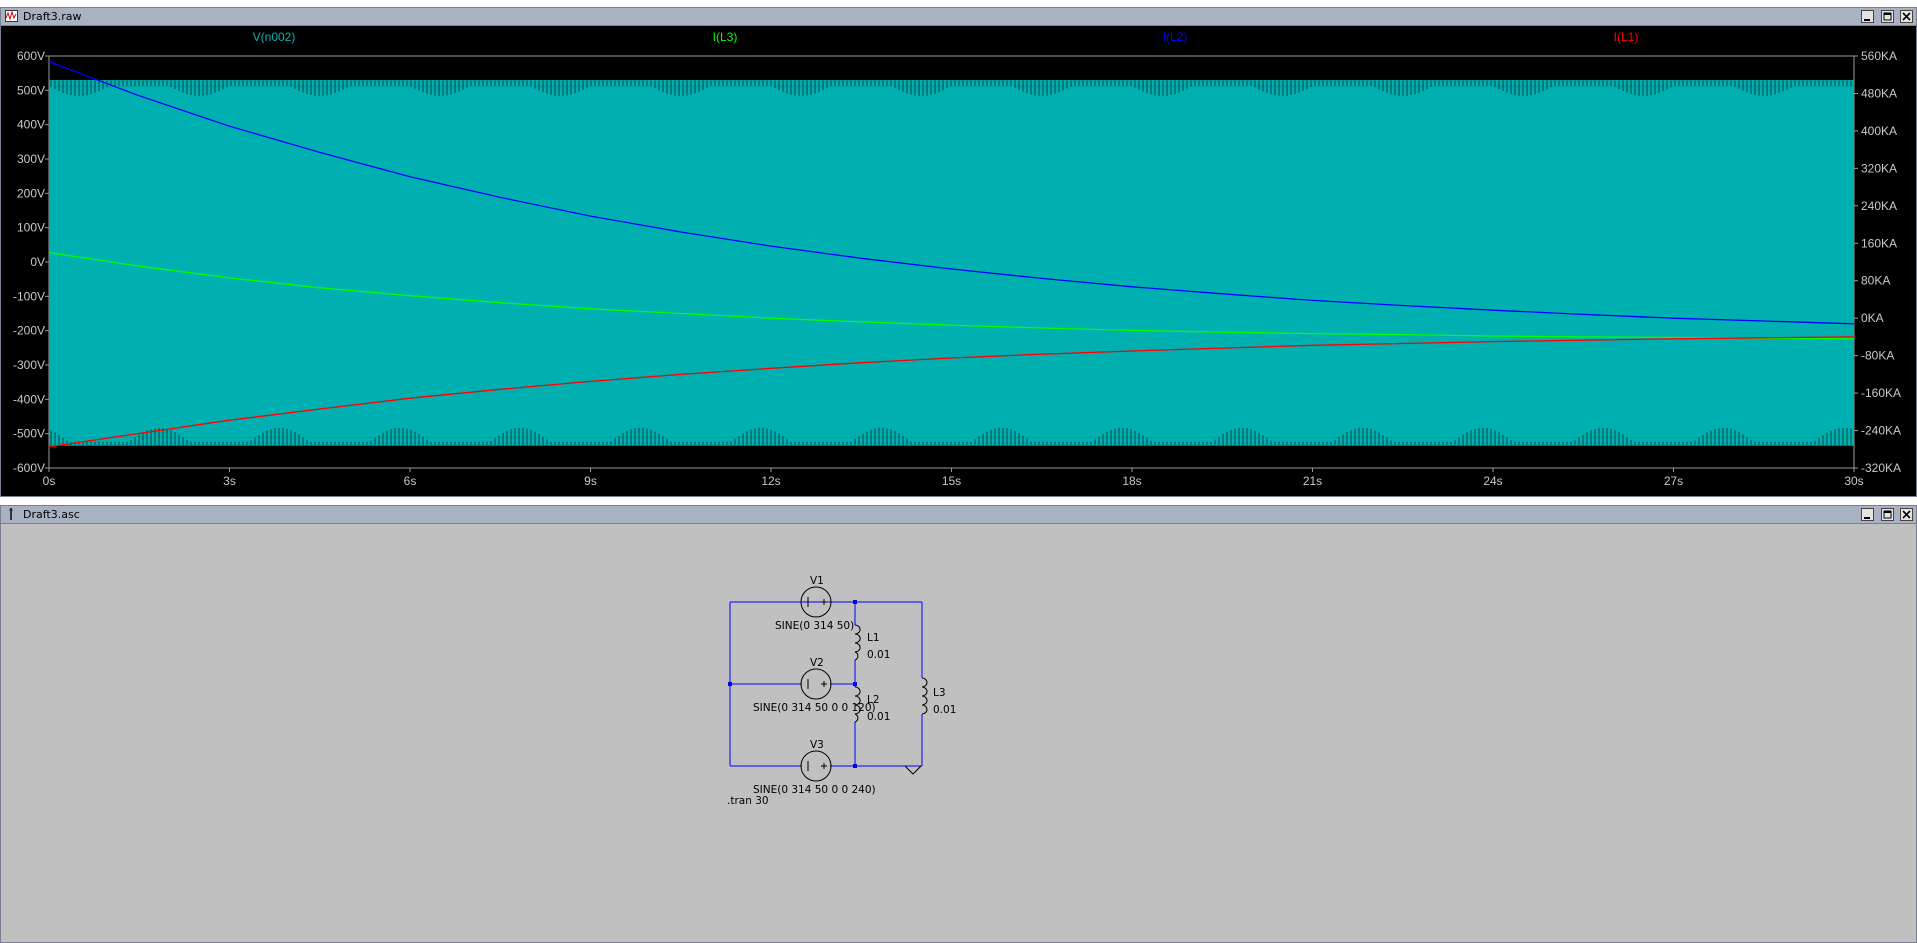  Describe the element at coordinates (1492, 481) in the screenshot. I see `x-tick-label: 24s` at that location.